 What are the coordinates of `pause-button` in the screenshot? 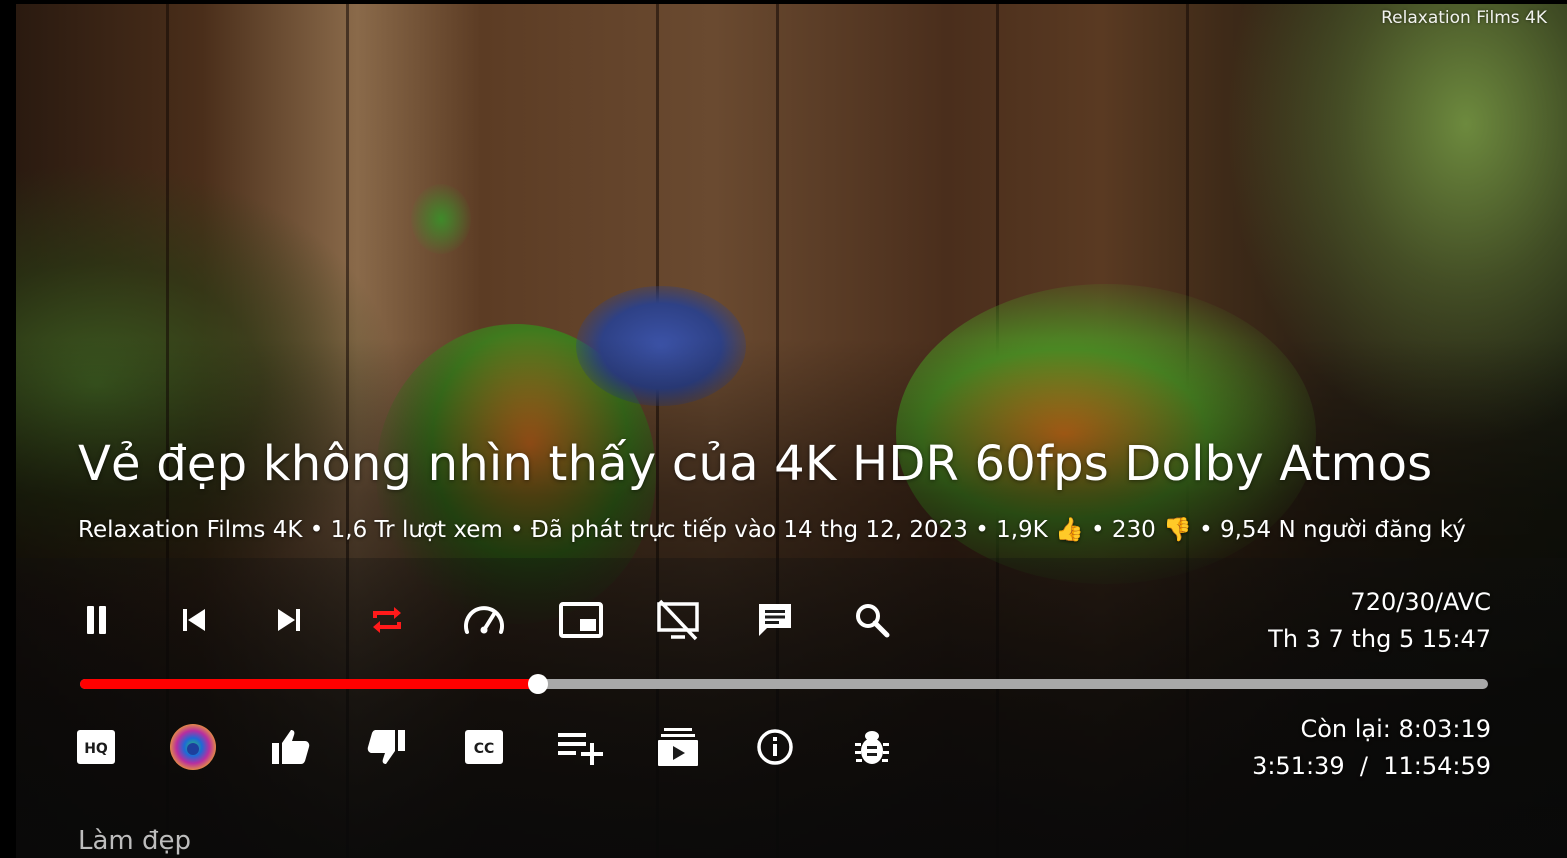 It's located at (96, 620).